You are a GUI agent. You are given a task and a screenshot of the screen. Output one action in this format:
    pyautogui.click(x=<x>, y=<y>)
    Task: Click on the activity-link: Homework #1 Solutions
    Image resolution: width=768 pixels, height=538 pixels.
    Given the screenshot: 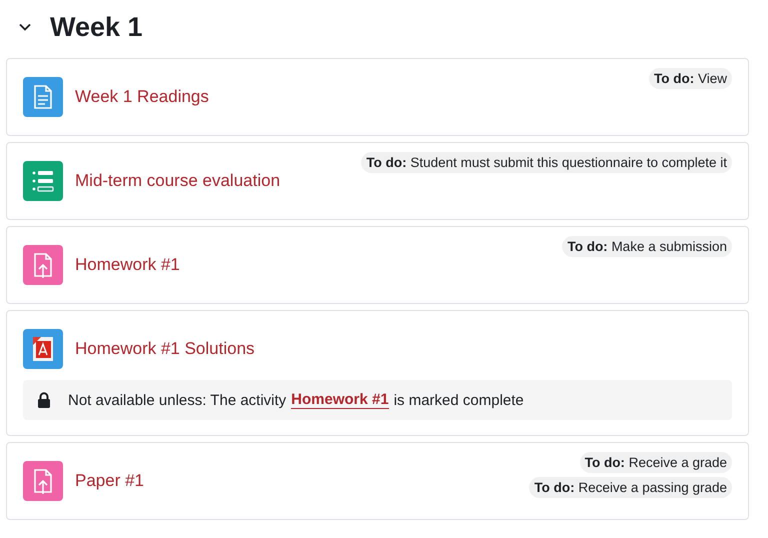 What is the action you would take?
    pyautogui.click(x=403, y=349)
    